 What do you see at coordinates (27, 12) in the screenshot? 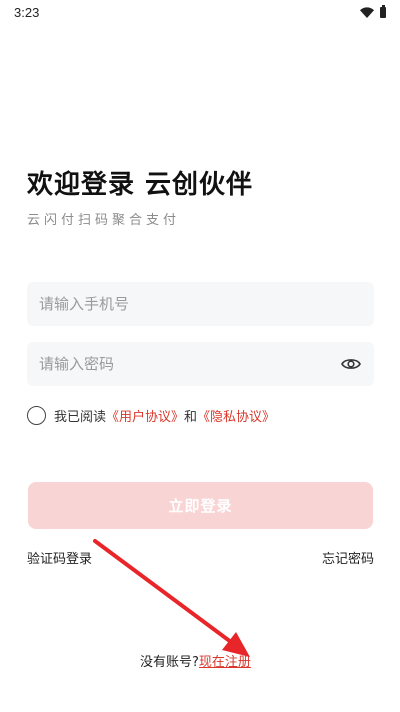
I see `status-time: 3:23` at bounding box center [27, 12].